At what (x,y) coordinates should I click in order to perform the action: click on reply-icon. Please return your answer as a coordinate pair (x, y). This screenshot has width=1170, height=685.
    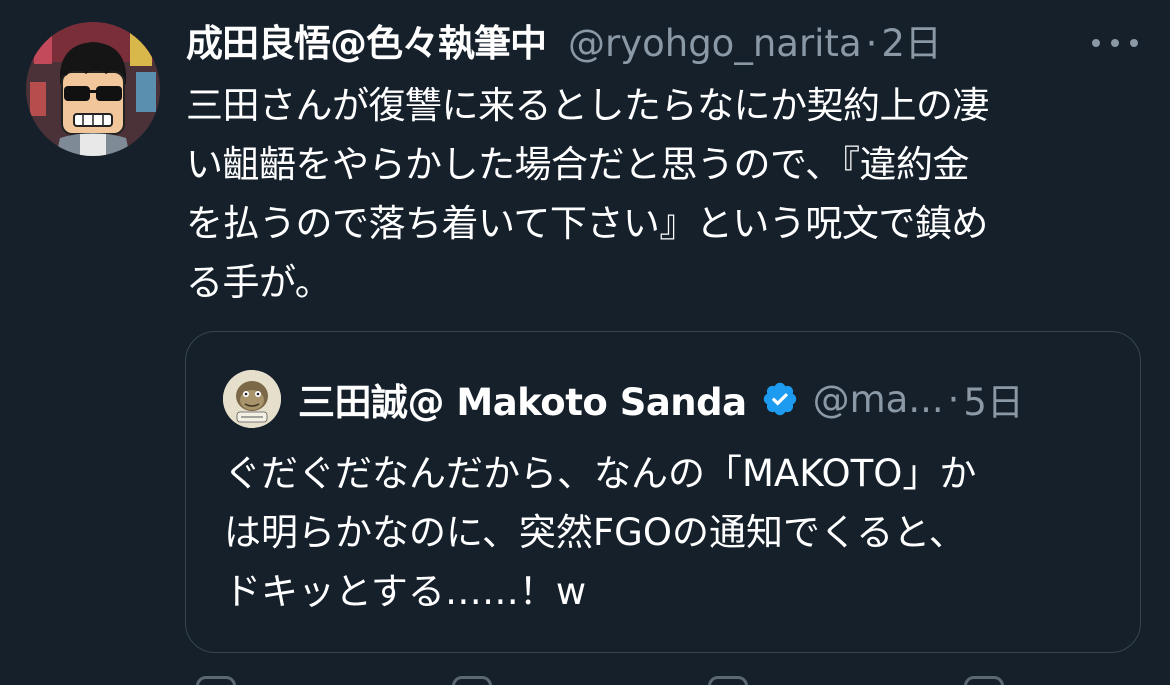
    Looking at the image, I should click on (216, 680).